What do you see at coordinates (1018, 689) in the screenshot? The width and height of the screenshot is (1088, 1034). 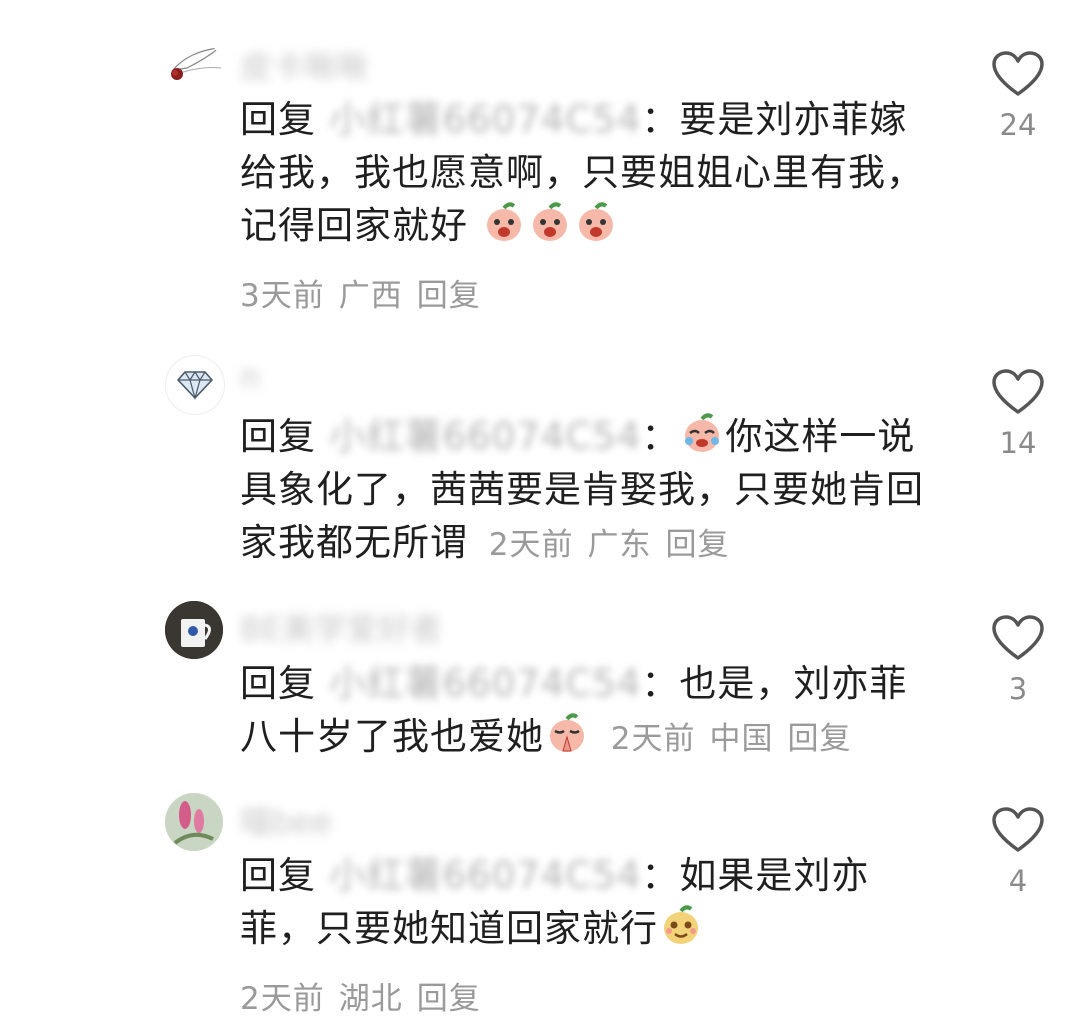 I see `like-count: 3` at bounding box center [1018, 689].